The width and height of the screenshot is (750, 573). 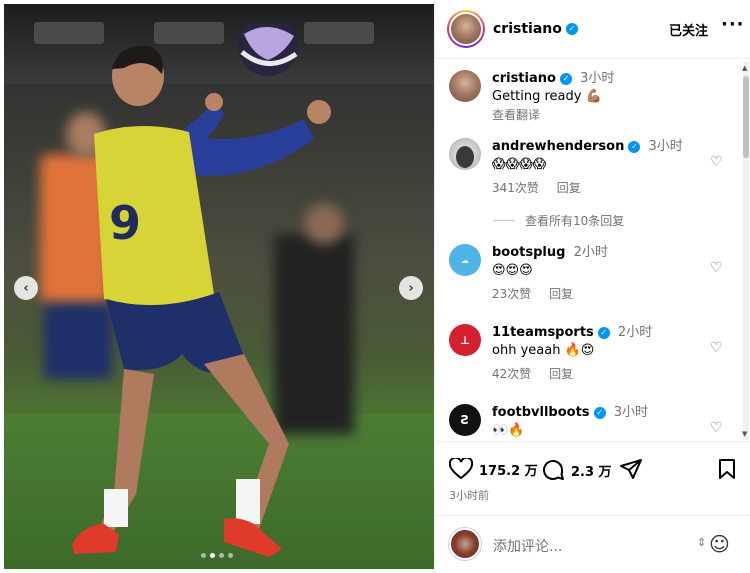 What do you see at coordinates (511, 374) in the screenshot?
I see `comment-like-count: 42次赞` at bounding box center [511, 374].